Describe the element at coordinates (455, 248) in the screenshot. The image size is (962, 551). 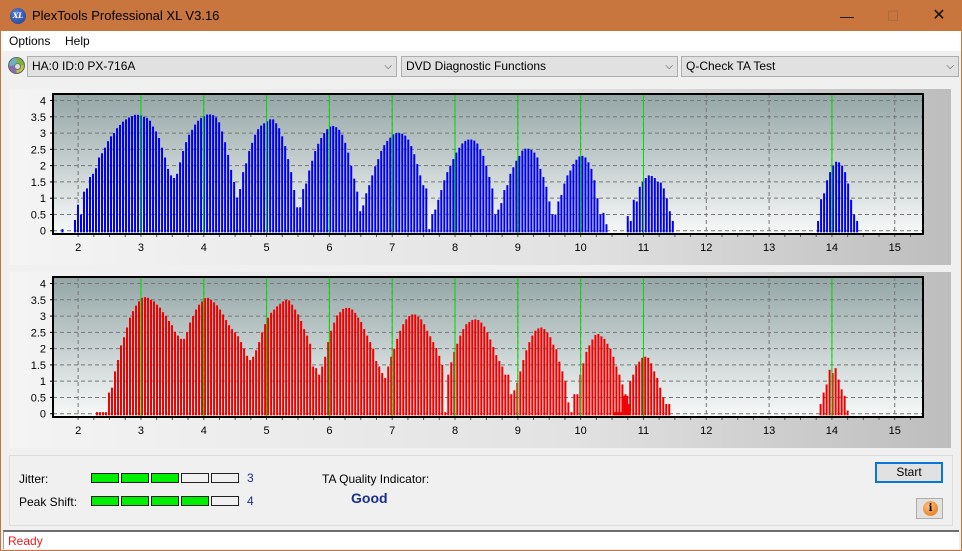
I see `x-tick-label: 8` at that location.